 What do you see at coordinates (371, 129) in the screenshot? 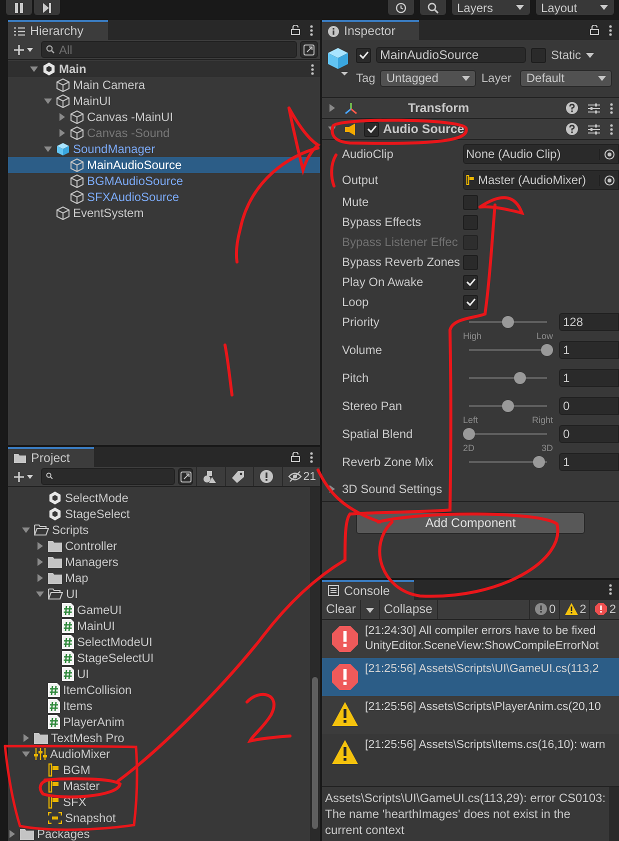
I see `enabled-checkbox` at bounding box center [371, 129].